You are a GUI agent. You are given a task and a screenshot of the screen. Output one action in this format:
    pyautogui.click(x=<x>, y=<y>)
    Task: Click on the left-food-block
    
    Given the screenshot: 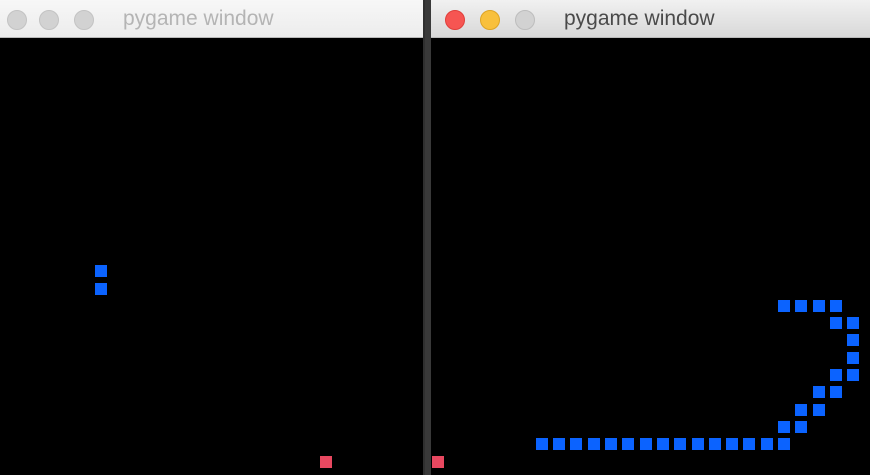 What is the action you would take?
    pyautogui.click(x=325, y=461)
    